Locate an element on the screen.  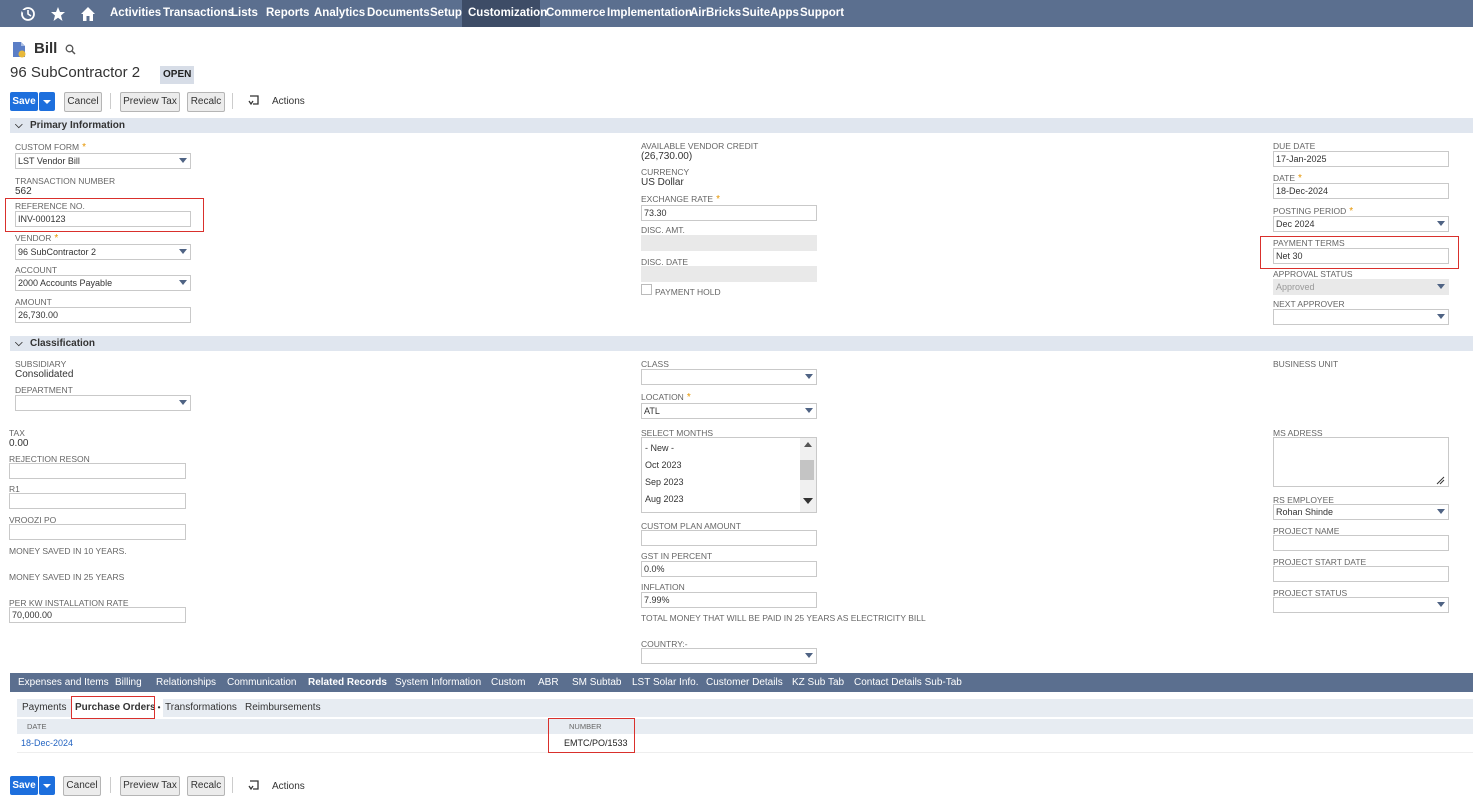
account-select: 2000 Accounts Payable is located at coordinates (103, 283).